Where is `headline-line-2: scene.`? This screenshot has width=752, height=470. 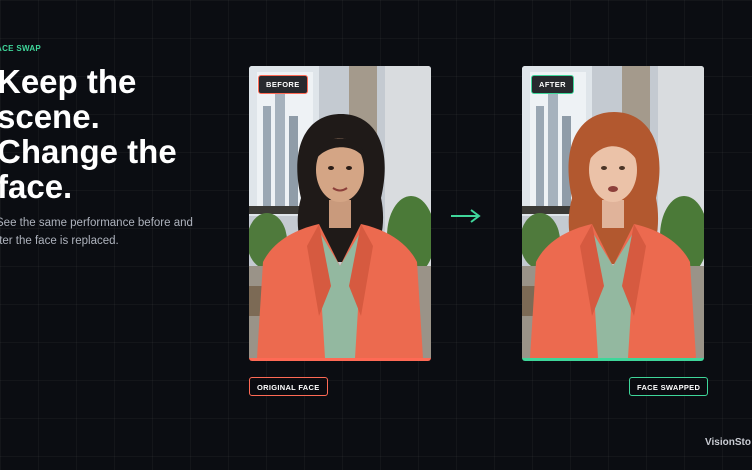 headline-line-2: scene. is located at coordinates (50, 116).